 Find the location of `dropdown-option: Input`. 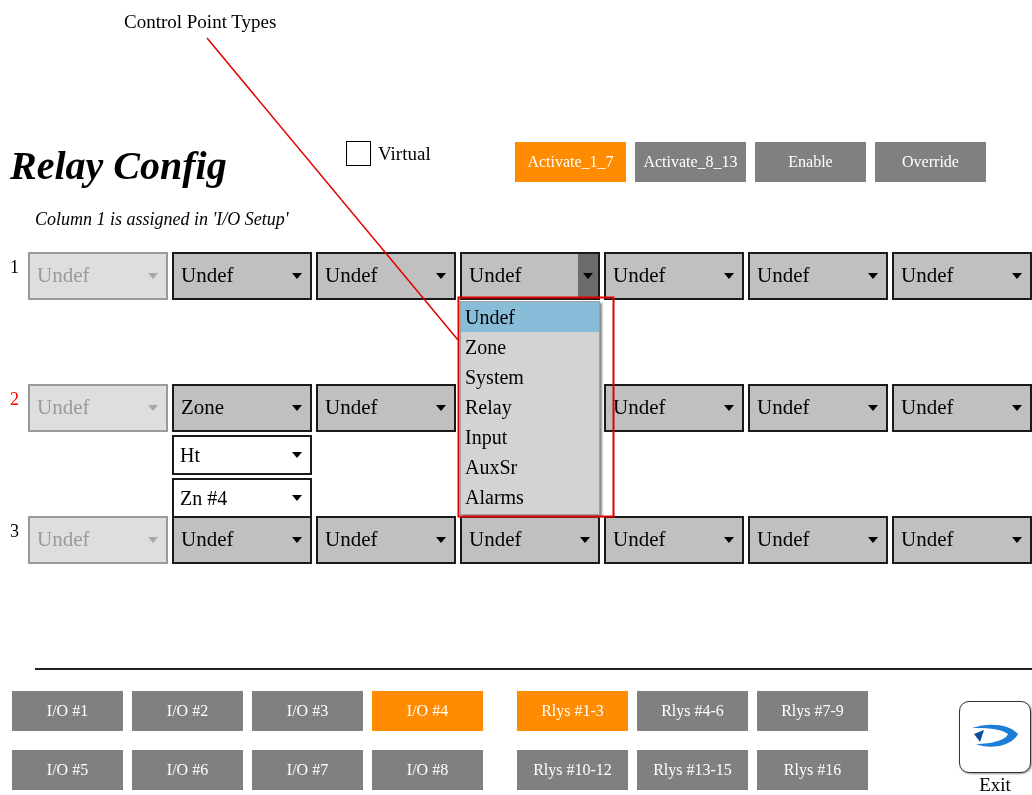

dropdown-option: Input is located at coordinates (530, 437).